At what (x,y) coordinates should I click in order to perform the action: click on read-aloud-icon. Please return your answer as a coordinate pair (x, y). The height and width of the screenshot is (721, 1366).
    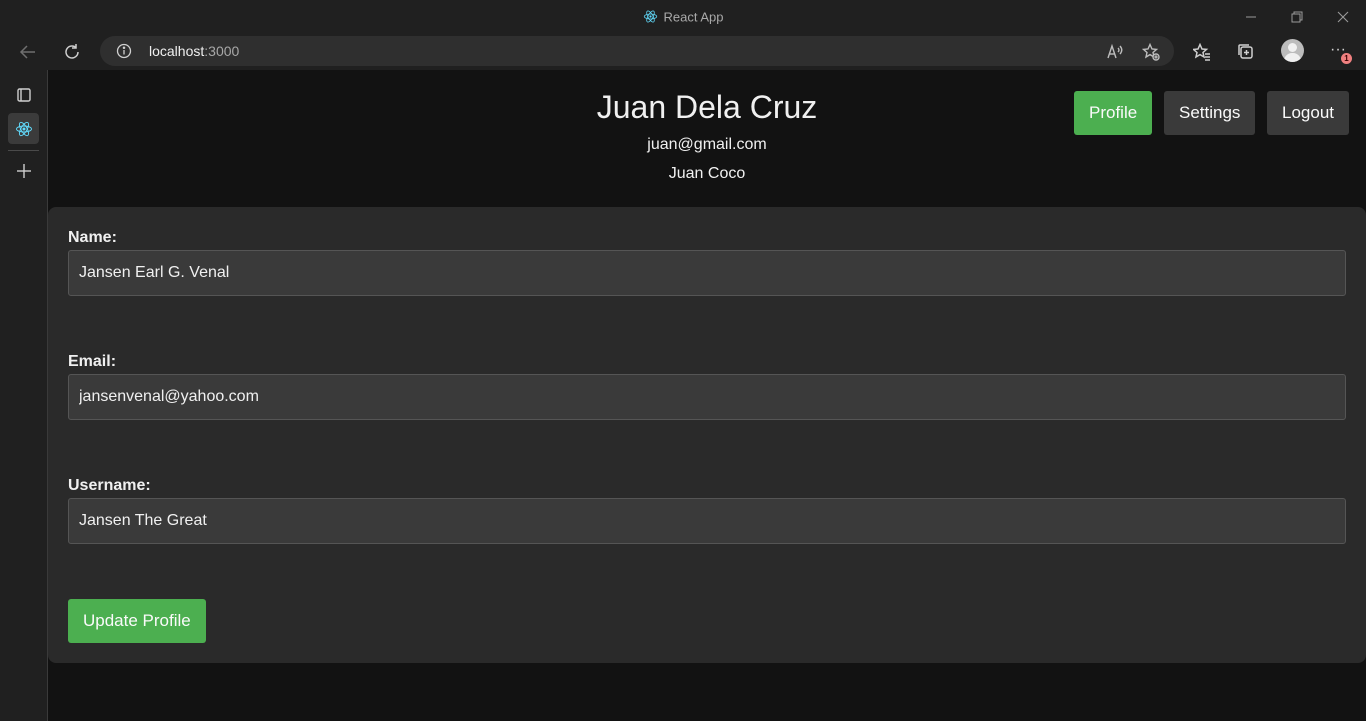
    Looking at the image, I should click on (1115, 52).